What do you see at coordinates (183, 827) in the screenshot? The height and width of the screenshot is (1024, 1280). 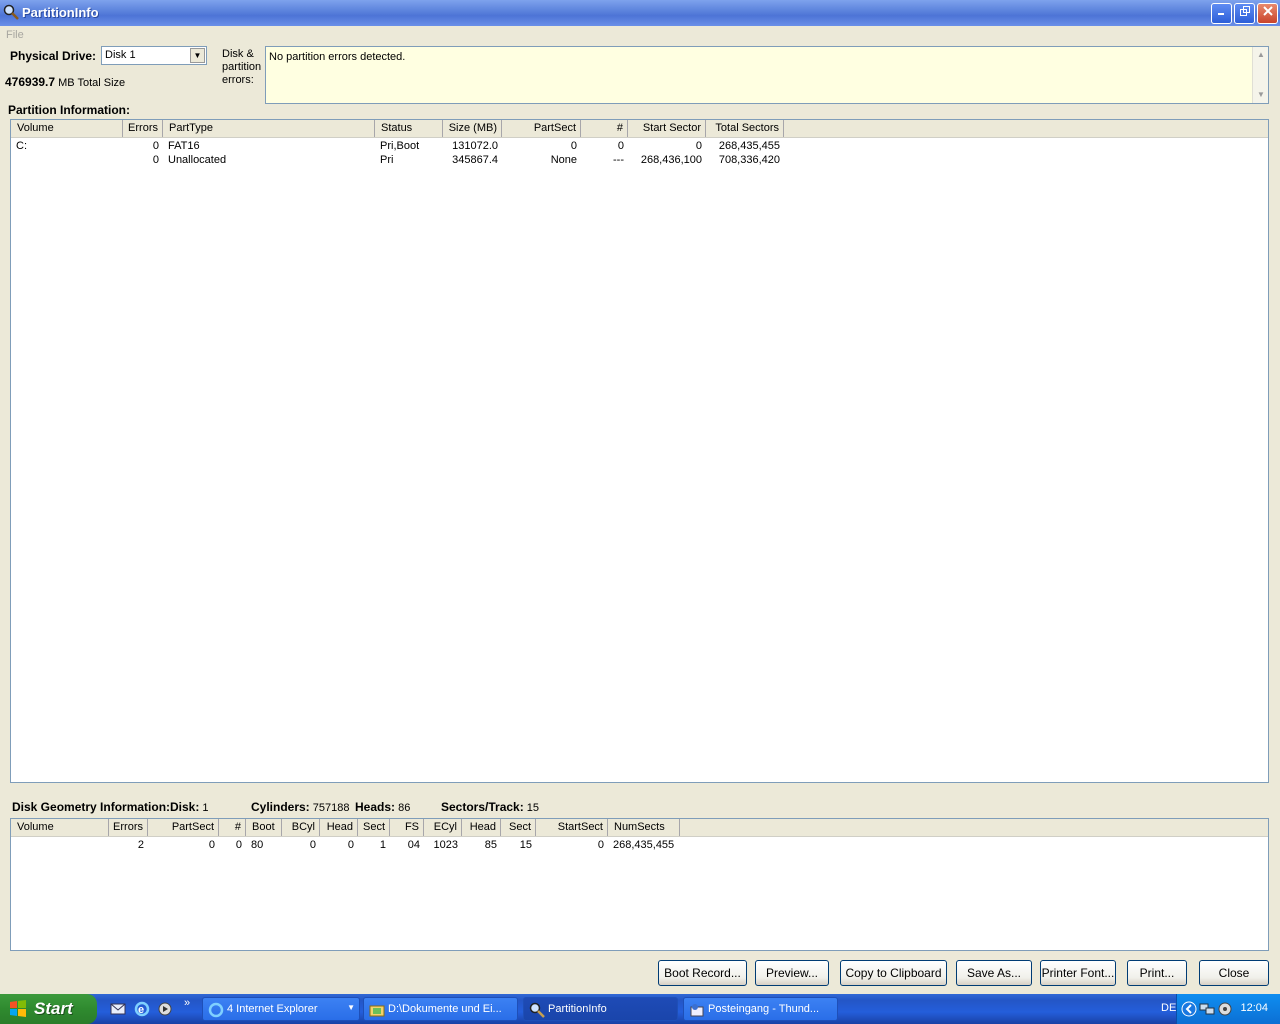 I see `geometry-table-col-header: PartSect` at bounding box center [183, 827].